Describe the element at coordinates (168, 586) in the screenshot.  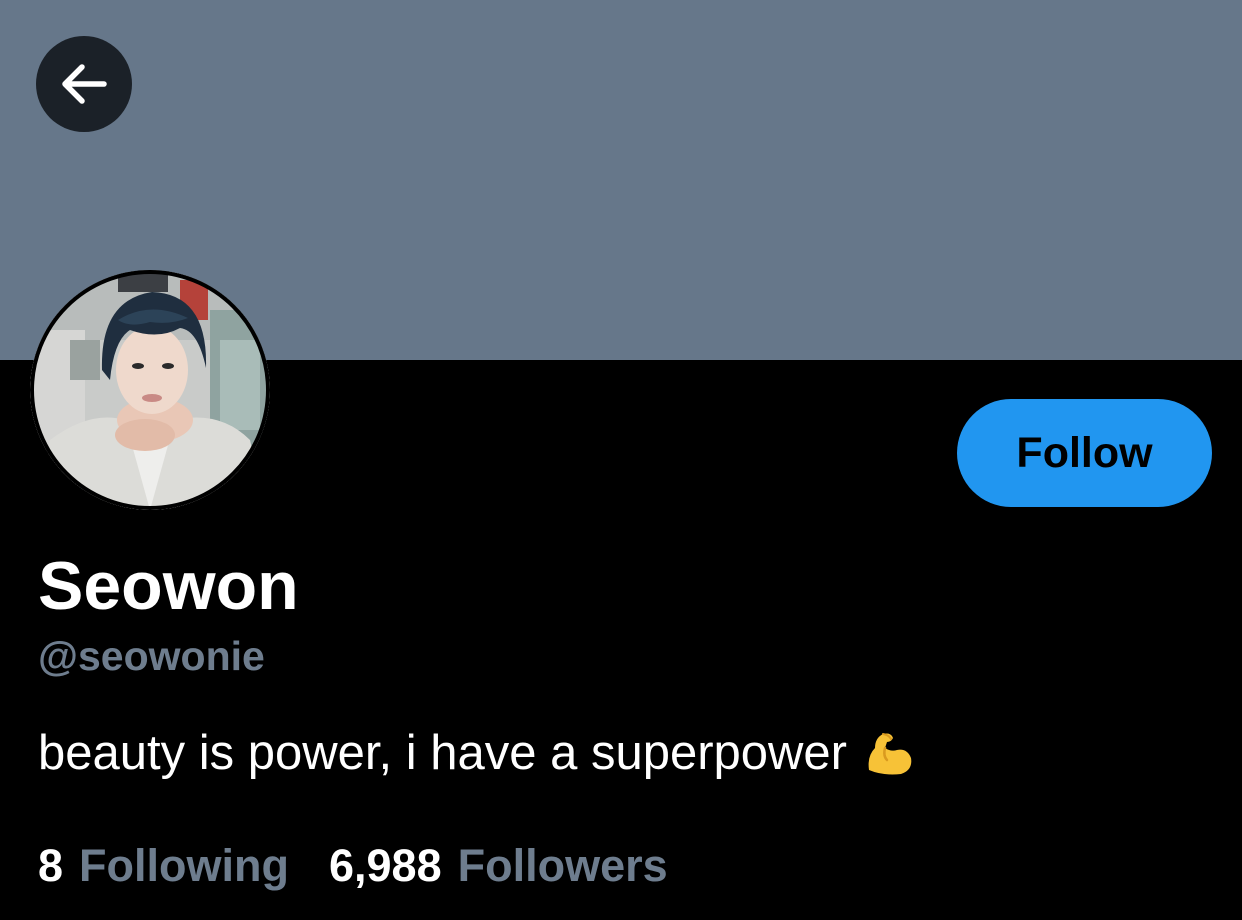
I see `display-name: Seowon` at that location.